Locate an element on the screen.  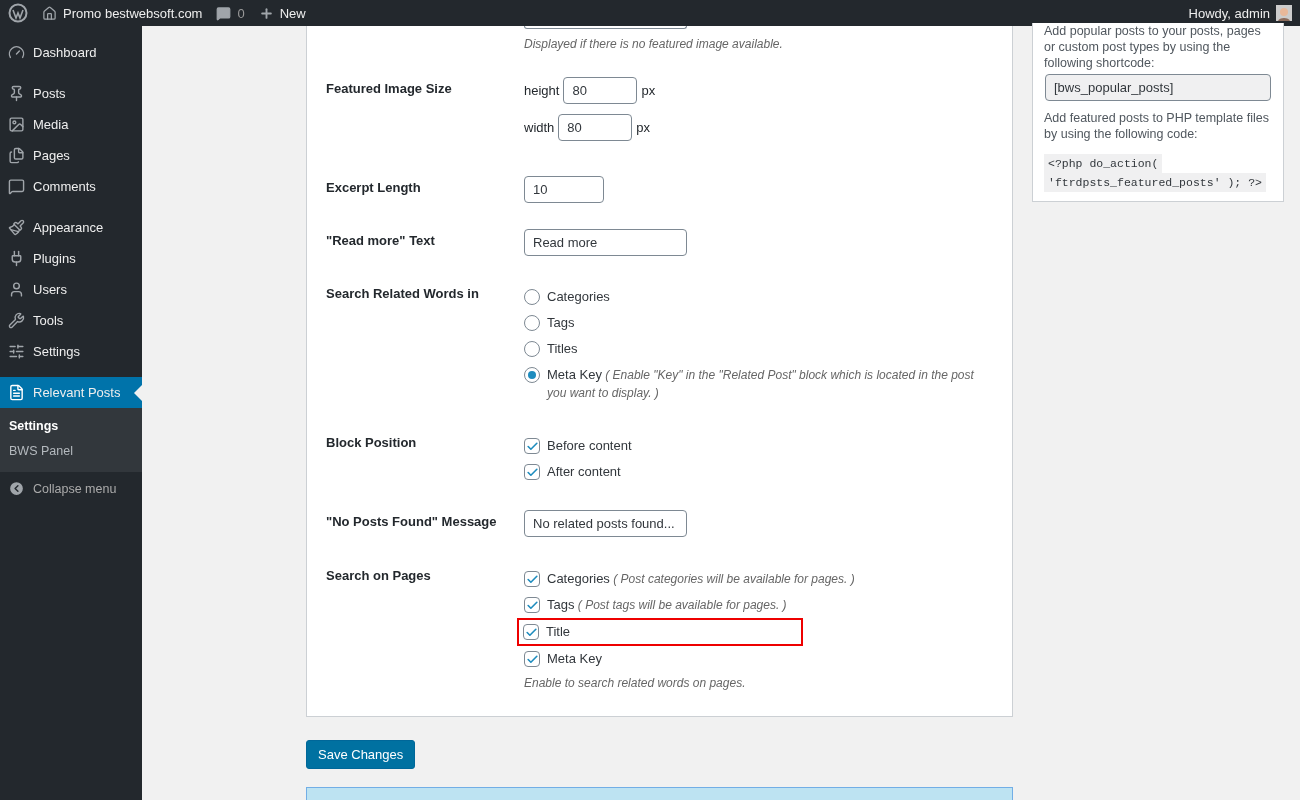
avatar-icon is located at coordinates (1284, 13).